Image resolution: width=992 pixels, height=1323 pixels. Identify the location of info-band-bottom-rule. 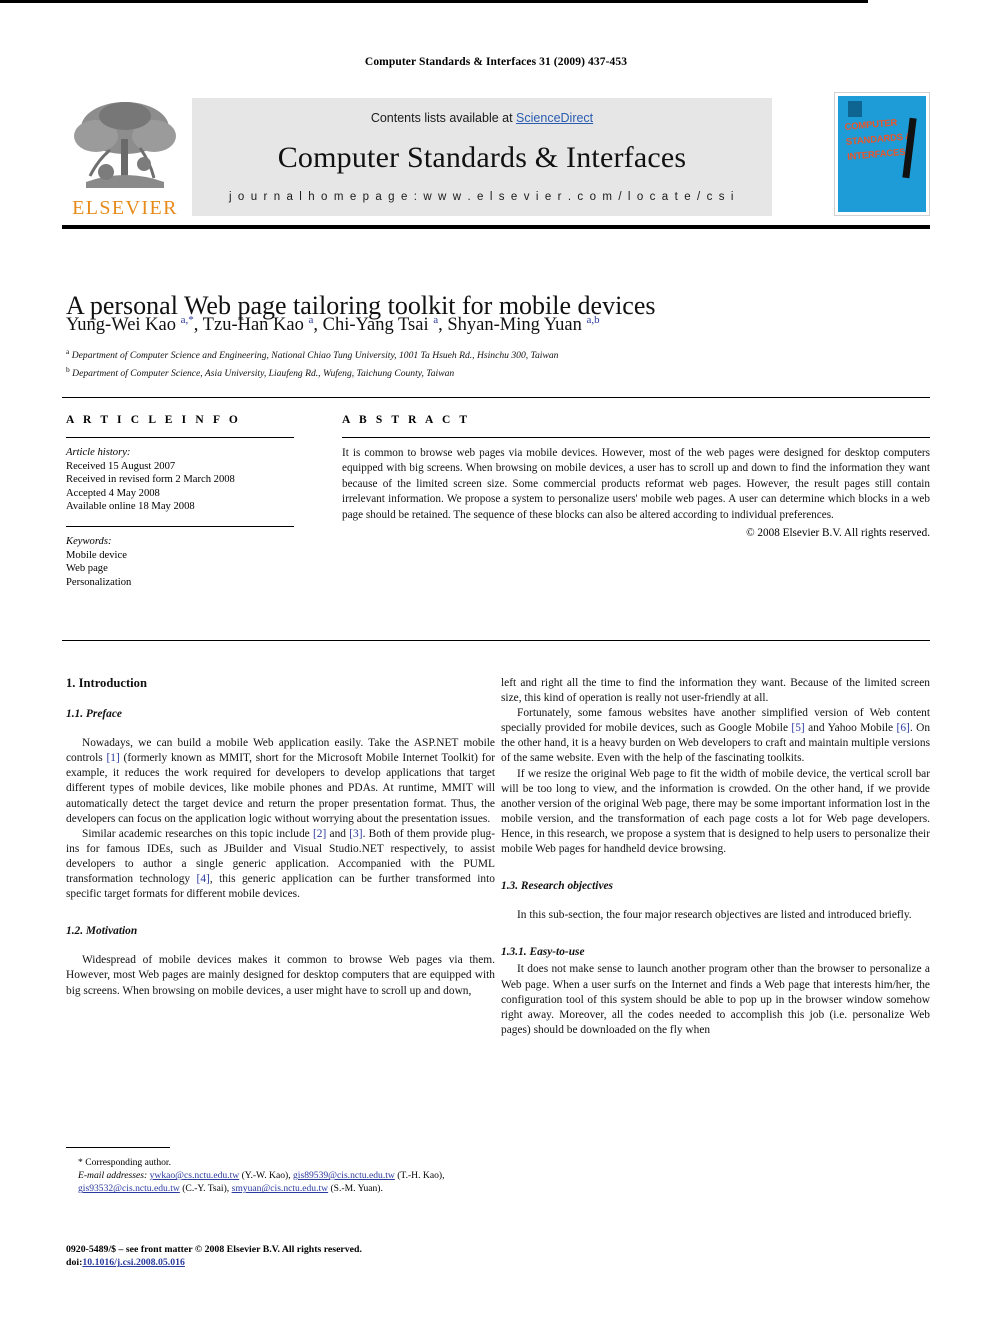
(496, 640).